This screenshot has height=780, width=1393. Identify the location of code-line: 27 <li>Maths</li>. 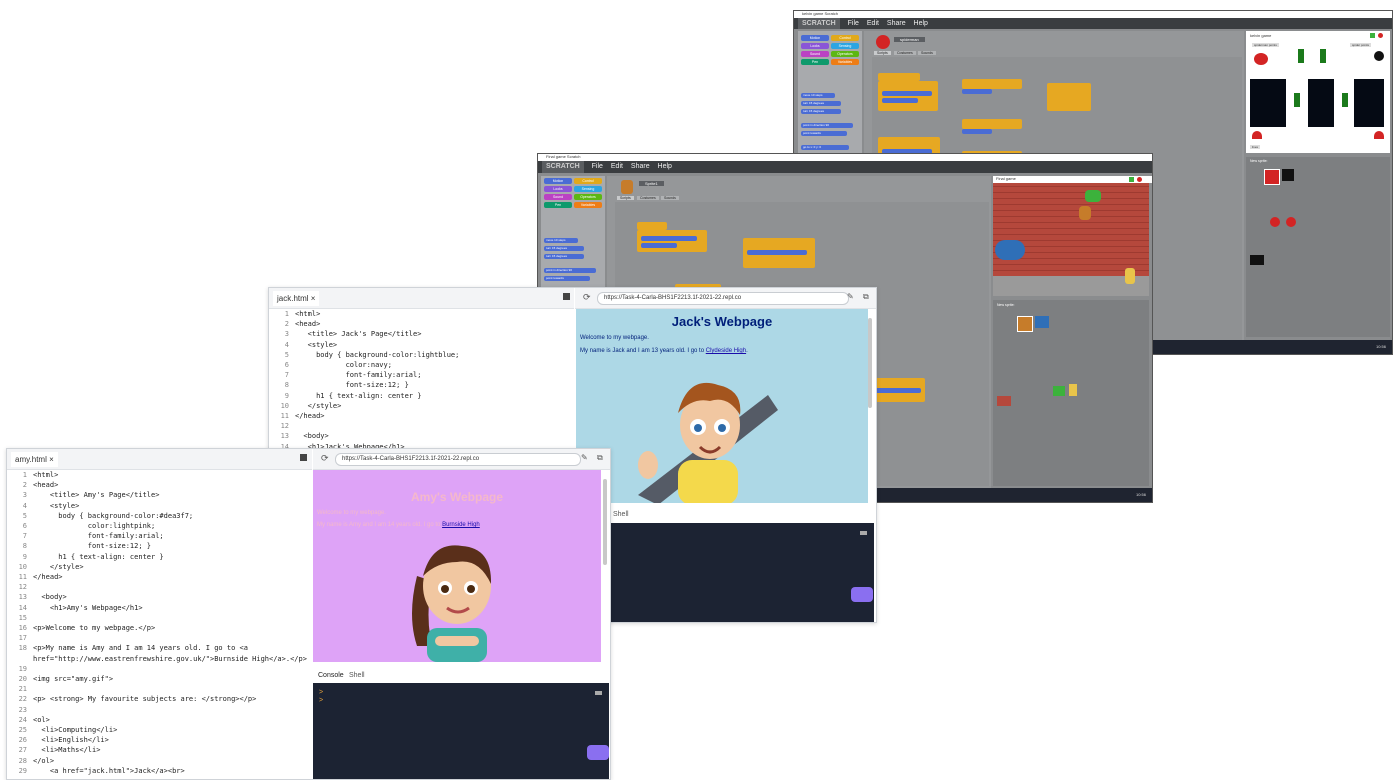
(157, 750).